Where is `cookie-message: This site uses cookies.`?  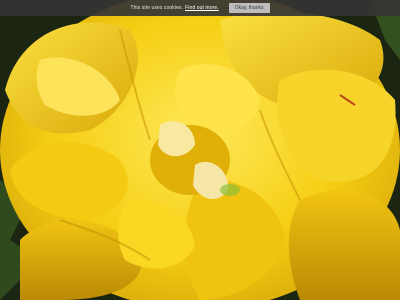 cookie-message: This site uses cookies. is located at coordinates (157, 8).